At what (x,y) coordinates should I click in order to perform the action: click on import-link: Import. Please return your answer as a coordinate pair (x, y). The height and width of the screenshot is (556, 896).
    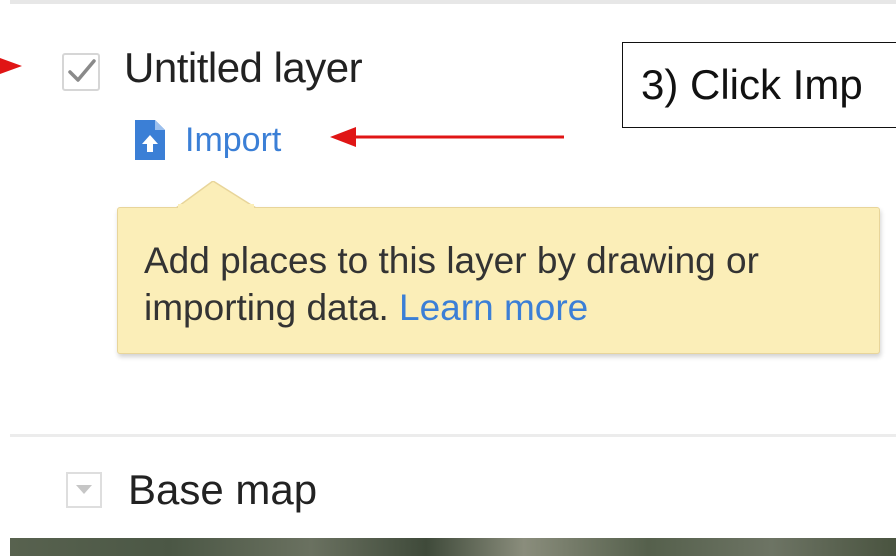
    Looking at the image, I should click on (208, 140).